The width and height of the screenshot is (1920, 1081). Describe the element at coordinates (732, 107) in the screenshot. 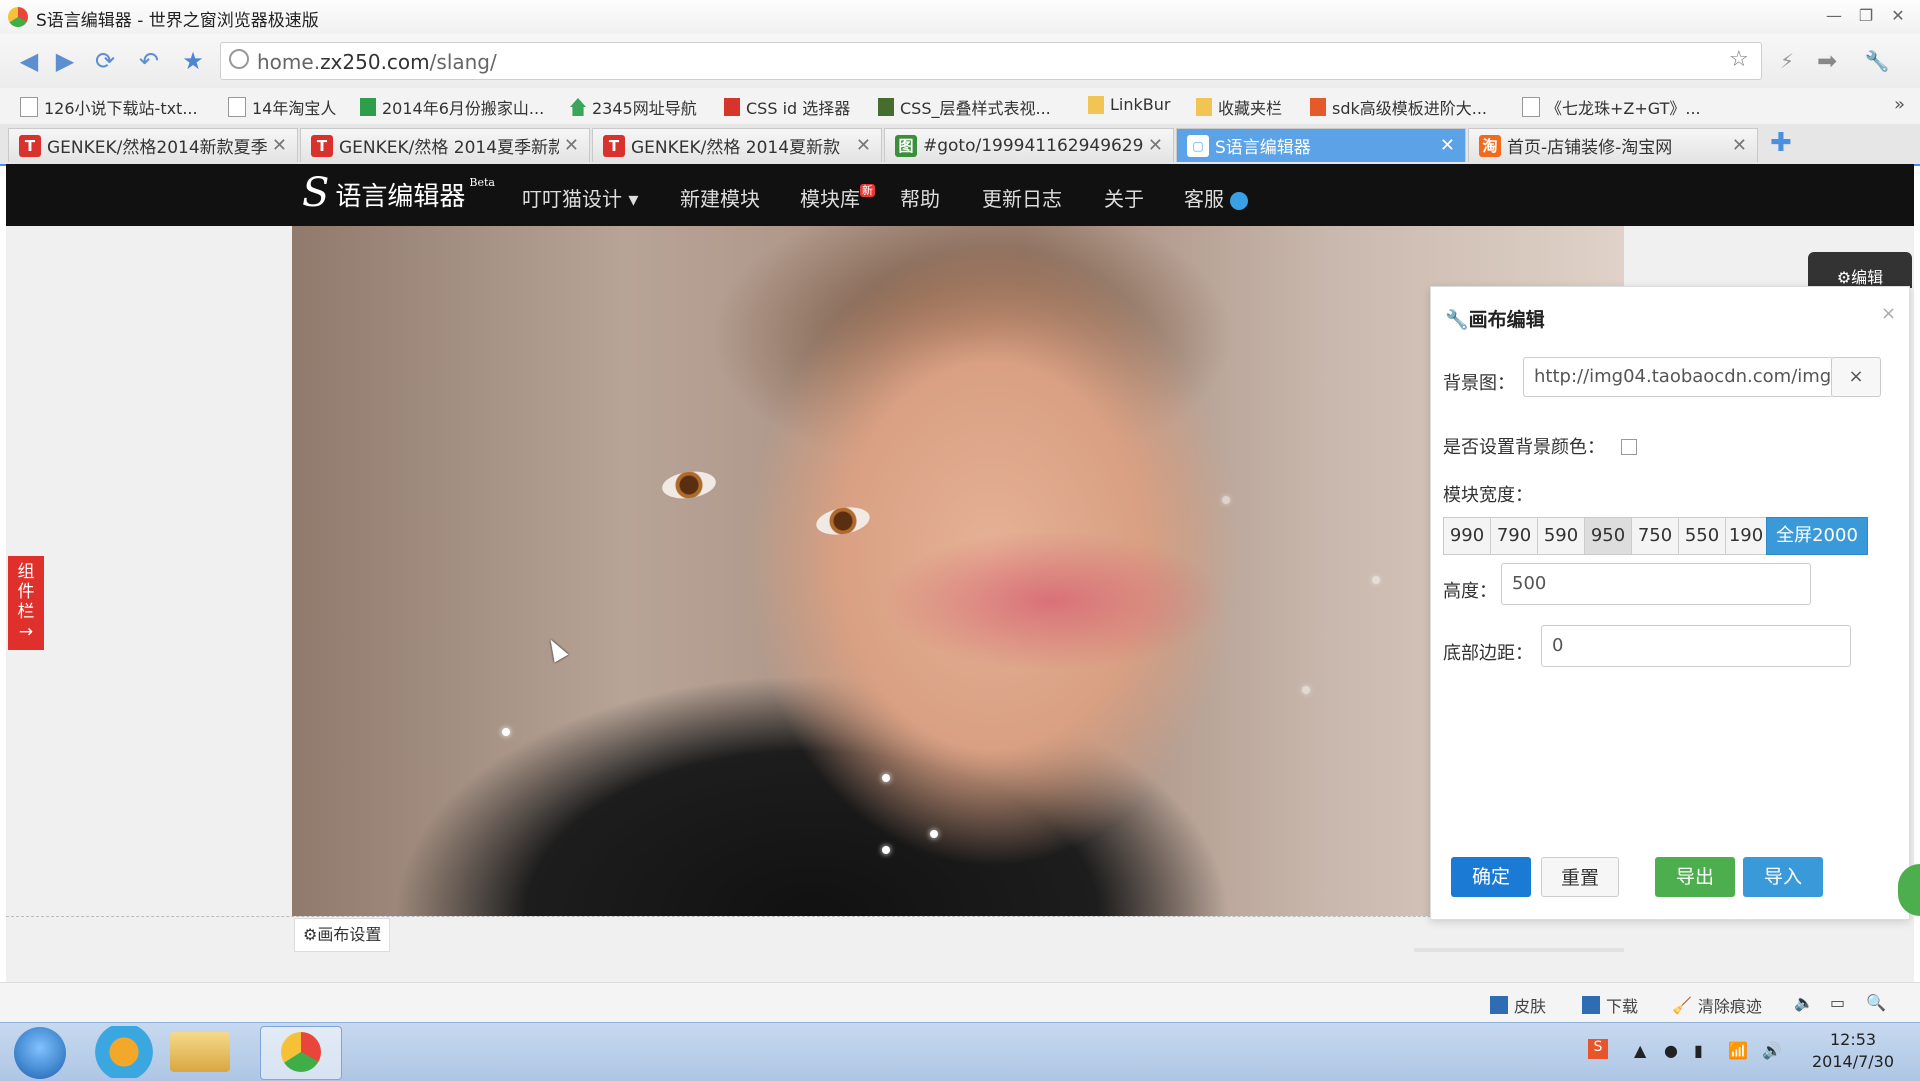

I see `w3-icon` at that location.